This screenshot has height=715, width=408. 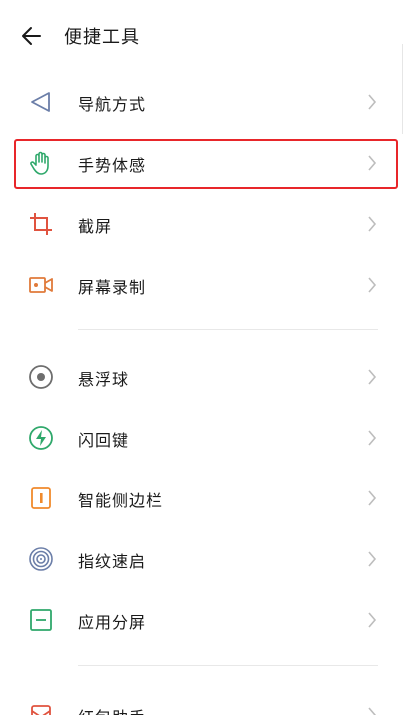 I want to click on back-button, so click(x=33, y=36).